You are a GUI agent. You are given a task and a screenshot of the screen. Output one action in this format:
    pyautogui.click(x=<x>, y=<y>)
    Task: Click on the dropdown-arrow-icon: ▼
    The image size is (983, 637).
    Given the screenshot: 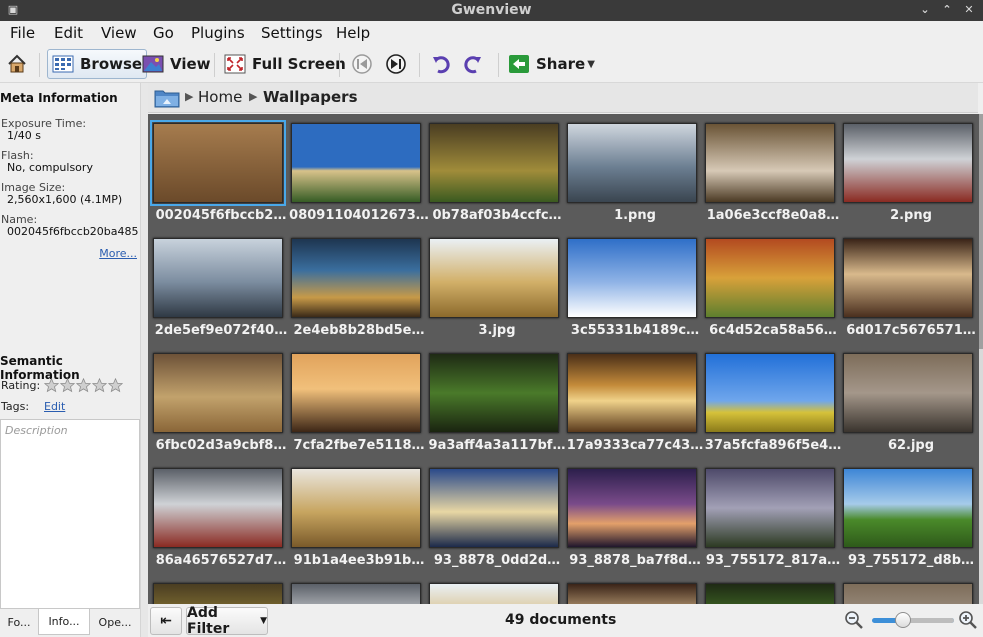 What is the action you would take?
    pyautogui.click(x=591, y=64)
    